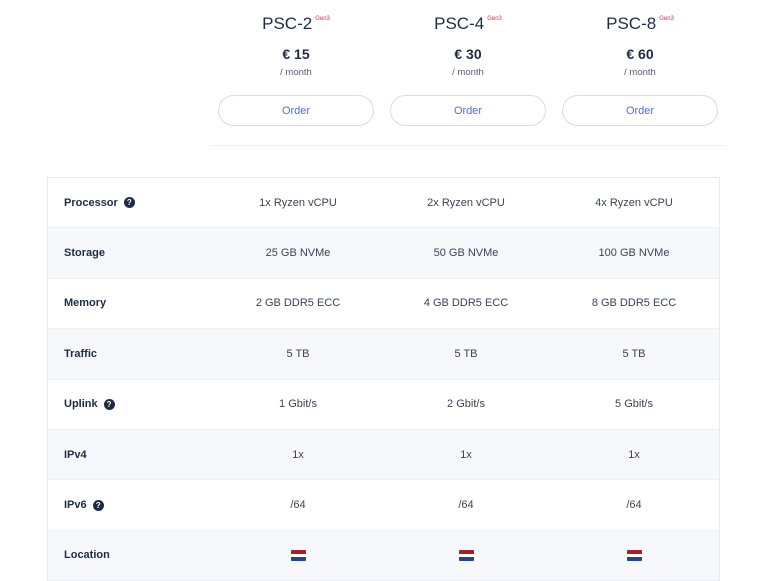 The width and height of the screenshot is (768, 581). What do you see at coordinates (383, 354) in the screenshot?
I see `spec-row-traffic: Traffic 5 TB 5 TB 5 TB` at bounding box center [383, 354].